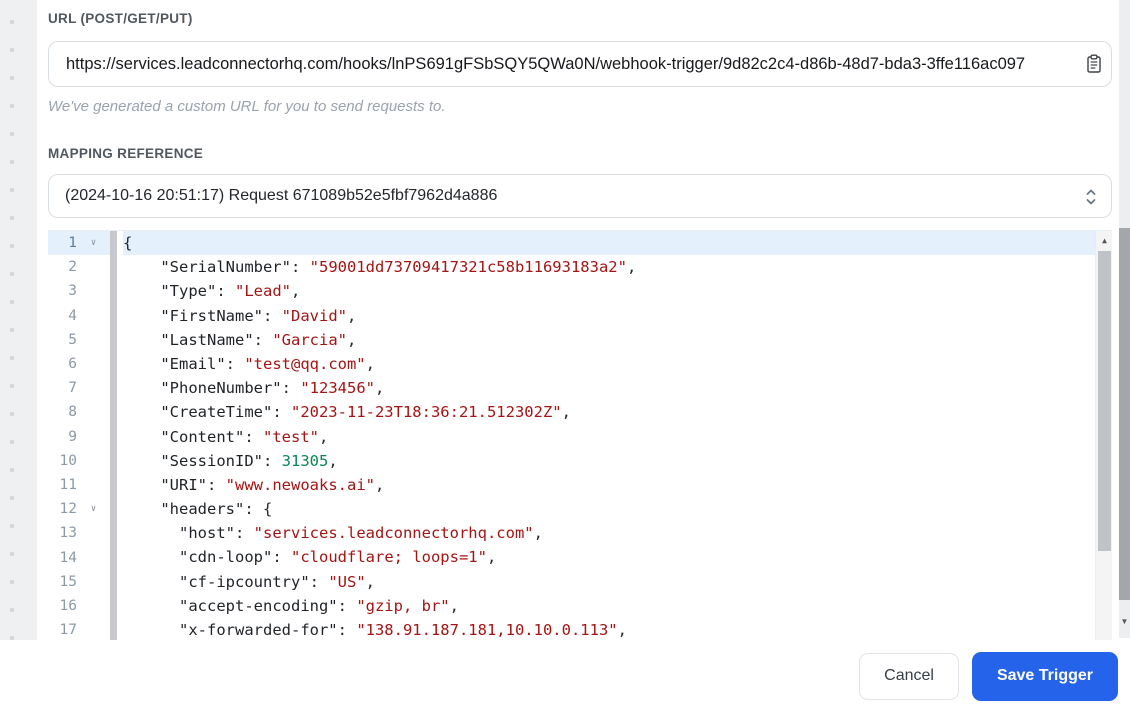 This screenshot has width=1130, height=712. Describe the element at coordinates (68, 605) in the screenshot. I see `line-number: 16` at that location.